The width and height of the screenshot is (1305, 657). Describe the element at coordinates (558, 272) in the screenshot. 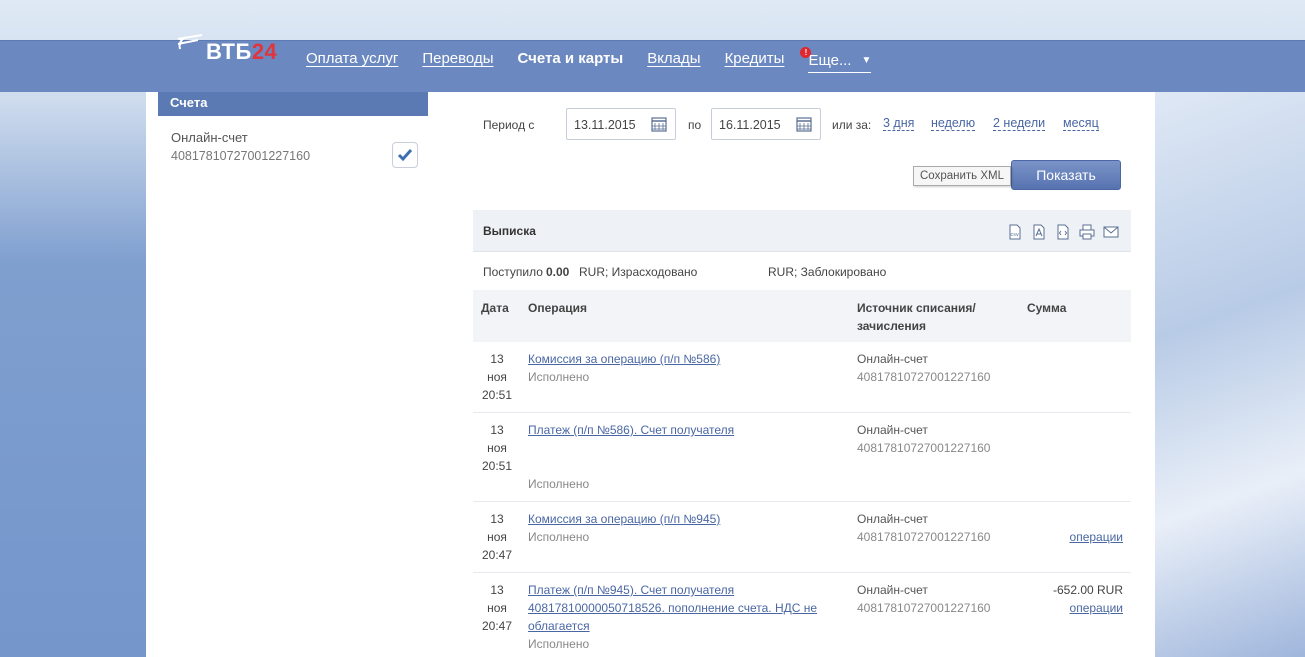

I see `received-value: 0.00` at that location.